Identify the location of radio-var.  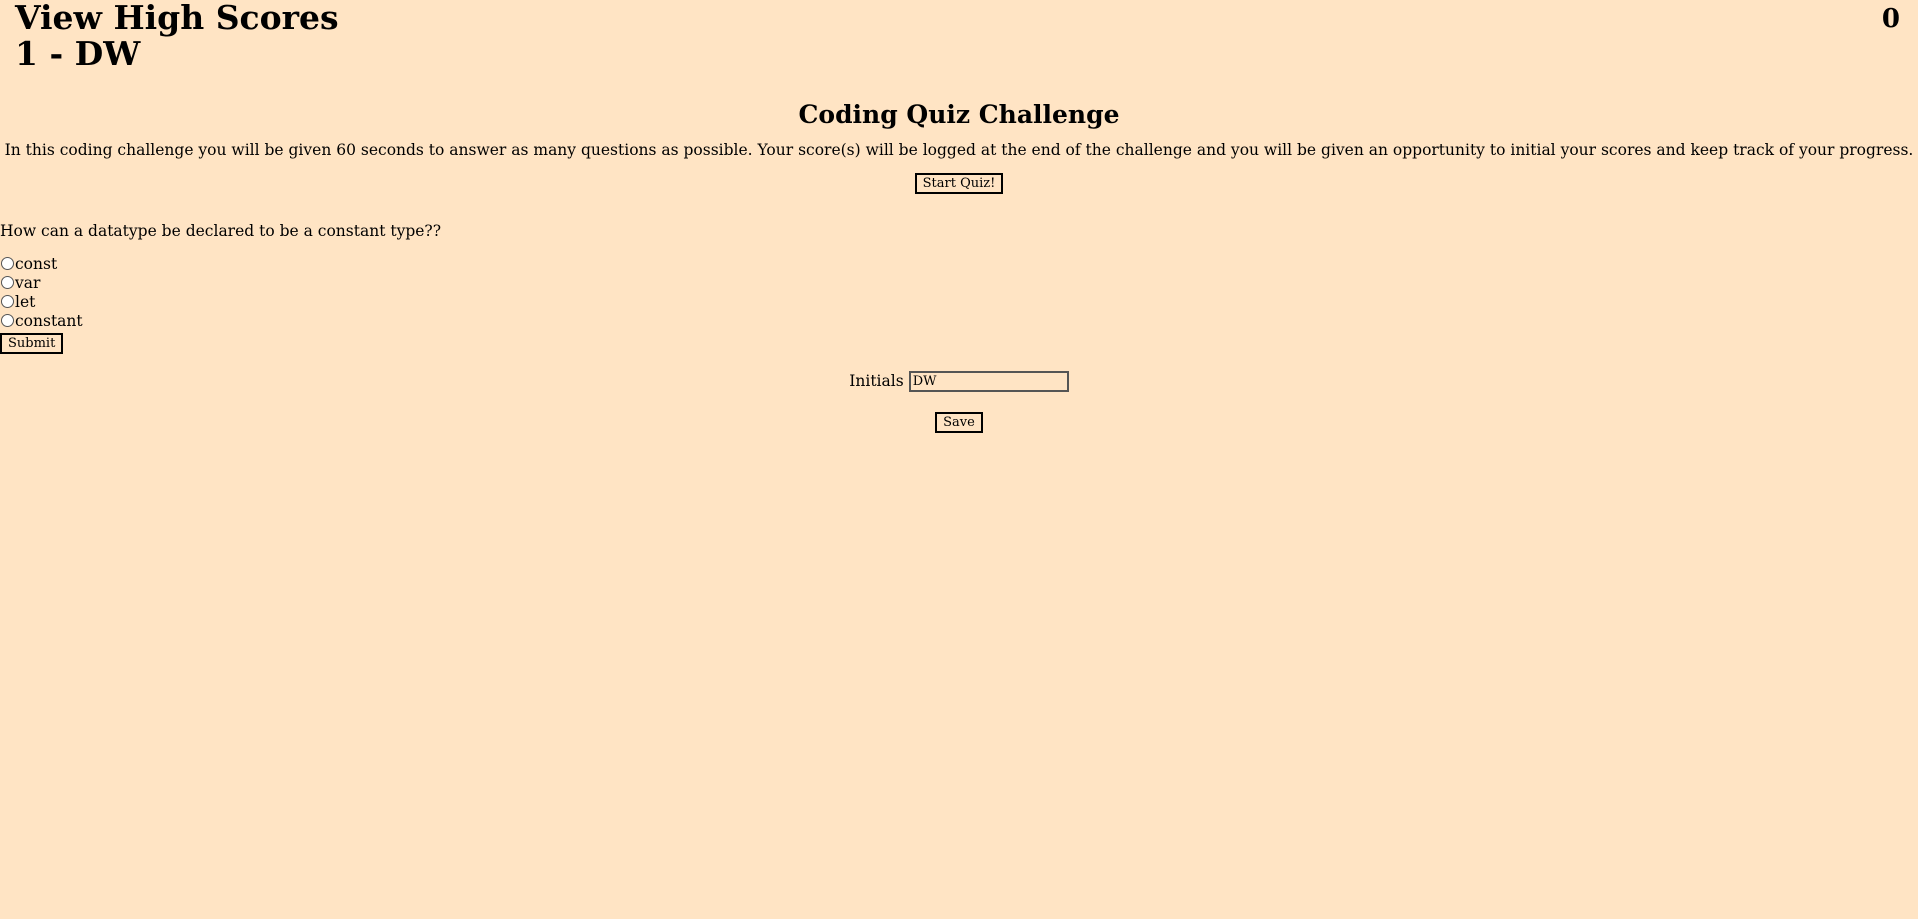
(7, 282).